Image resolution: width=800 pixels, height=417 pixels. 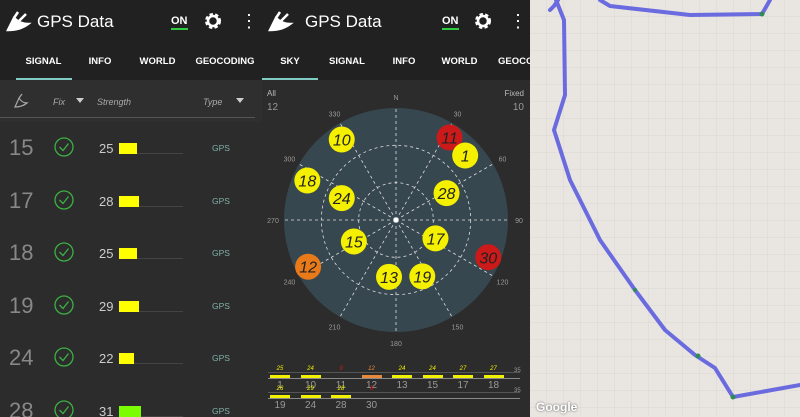 I want to click on satellite-prn: 11, so click(x=449, y=139).